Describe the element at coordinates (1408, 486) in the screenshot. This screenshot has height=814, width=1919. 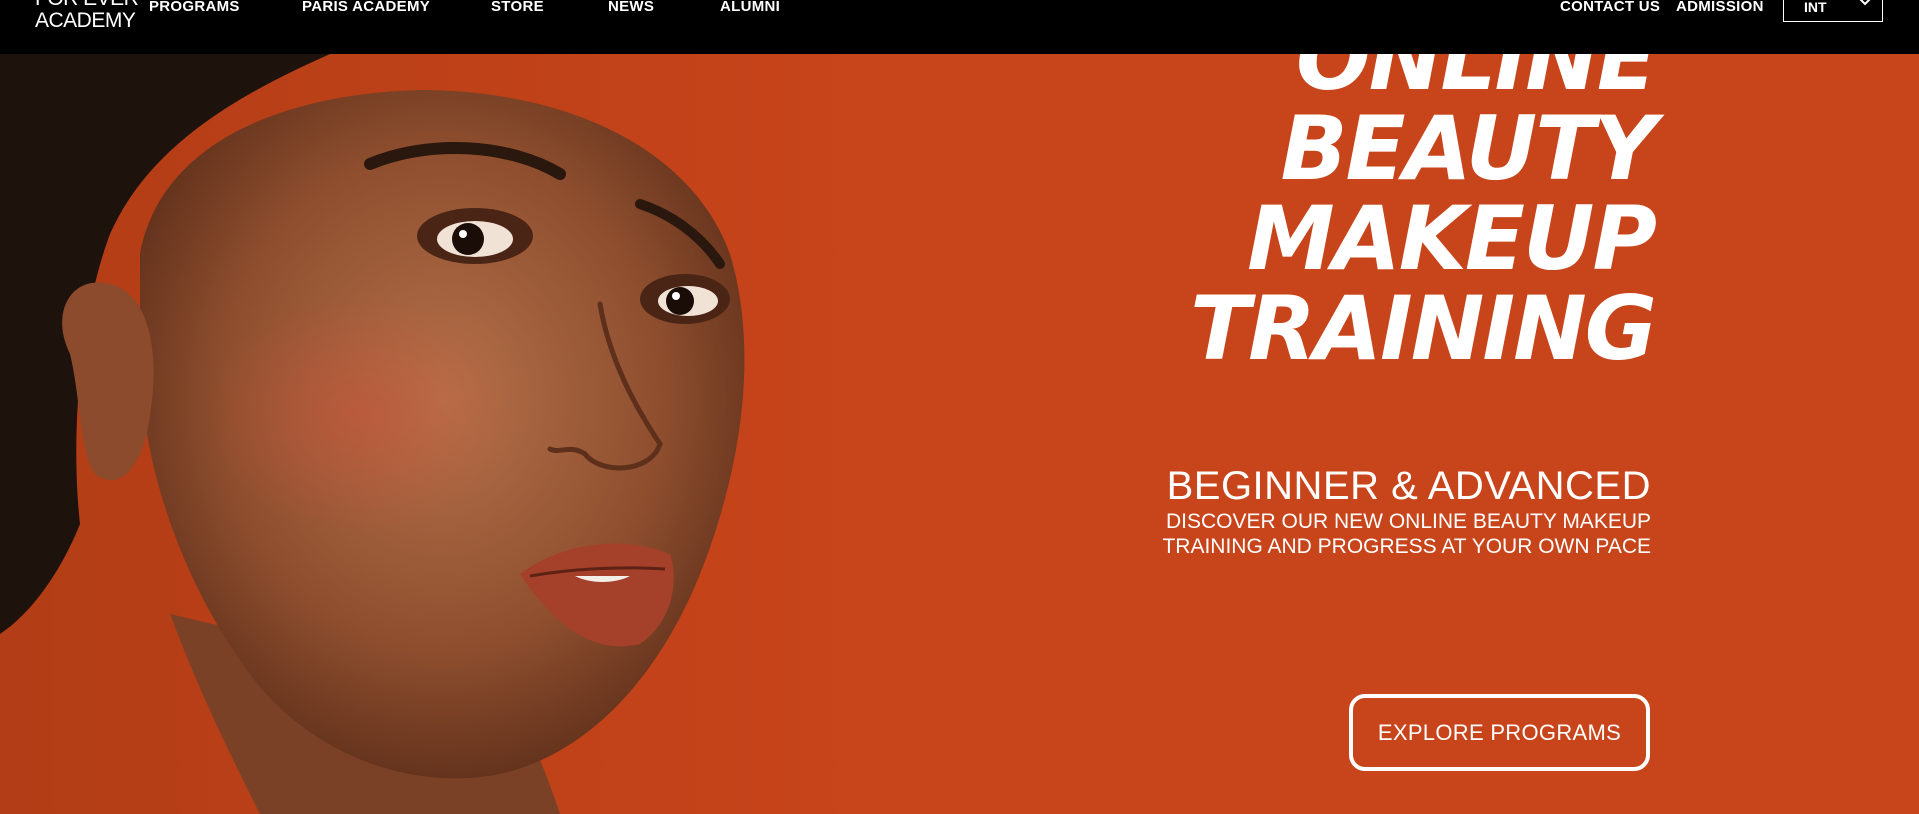
I see `hero-subtitle: BEGINNER & ADVANCED` at that location.